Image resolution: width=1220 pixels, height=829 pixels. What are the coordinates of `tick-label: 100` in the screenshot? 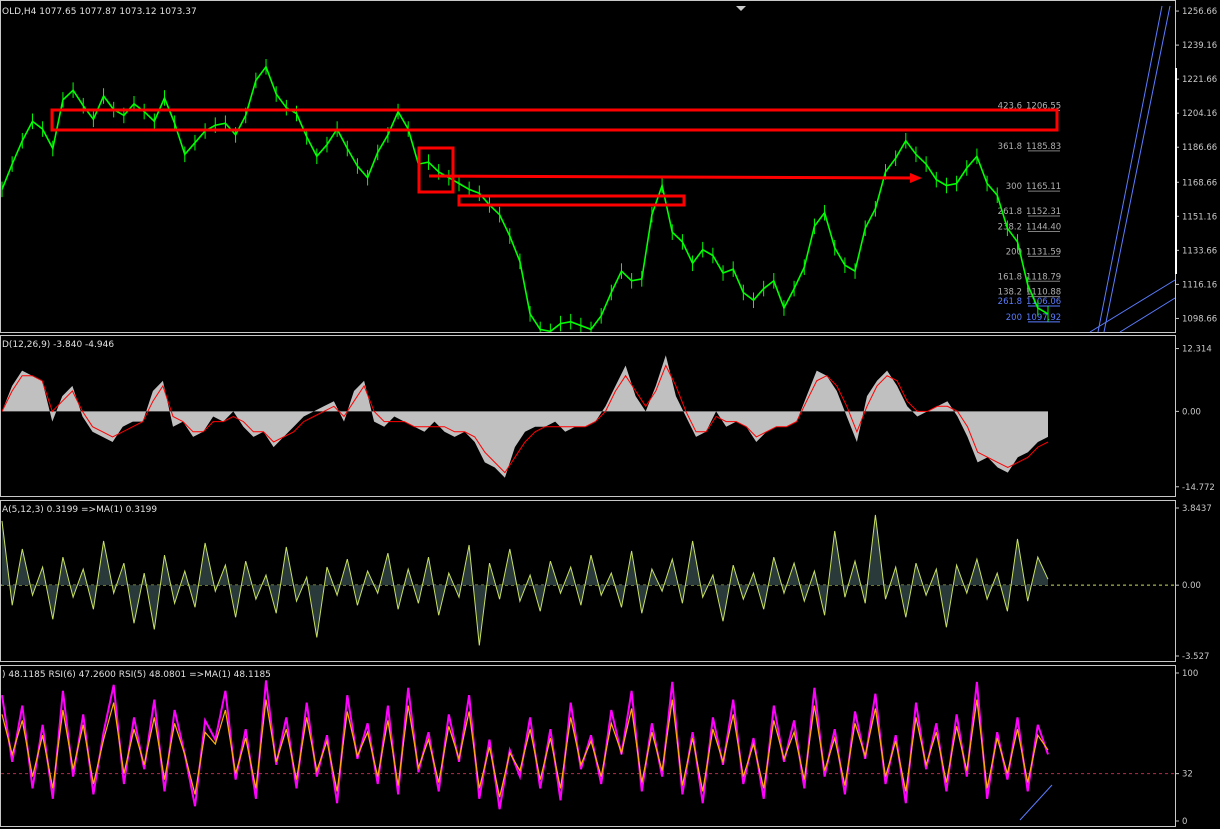 It's located at (1190, 674).